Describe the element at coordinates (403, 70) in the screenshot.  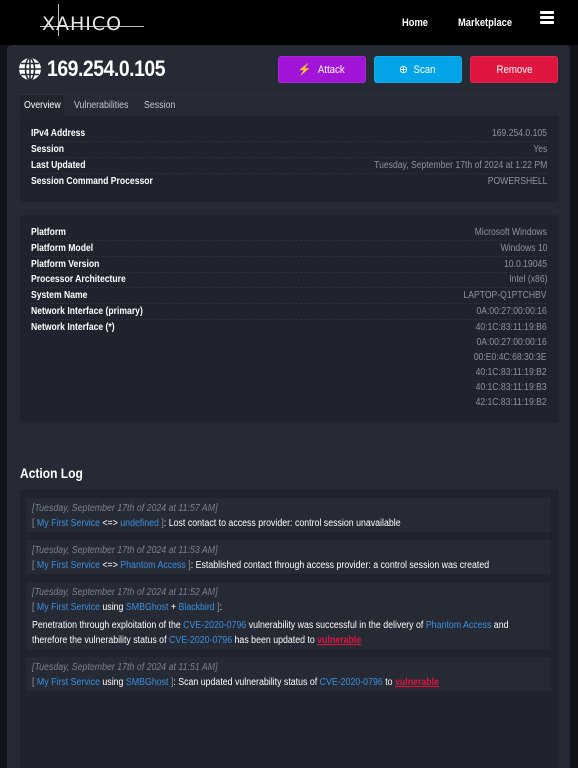
I see `crosshair-icon: ⊕` at that location.